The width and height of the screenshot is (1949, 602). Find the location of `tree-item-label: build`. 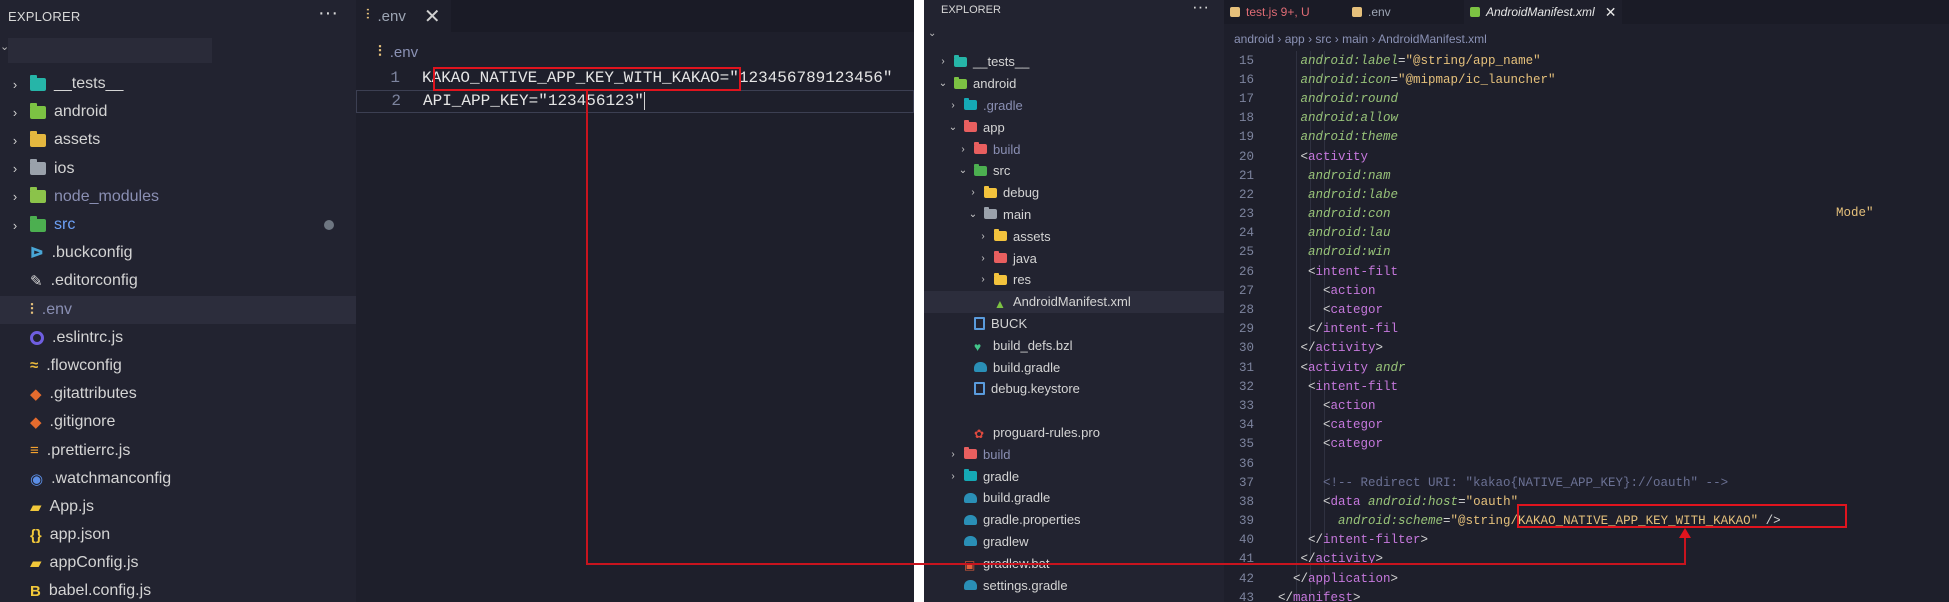

tree-item-label: build is located at coordinates (1007, 149).